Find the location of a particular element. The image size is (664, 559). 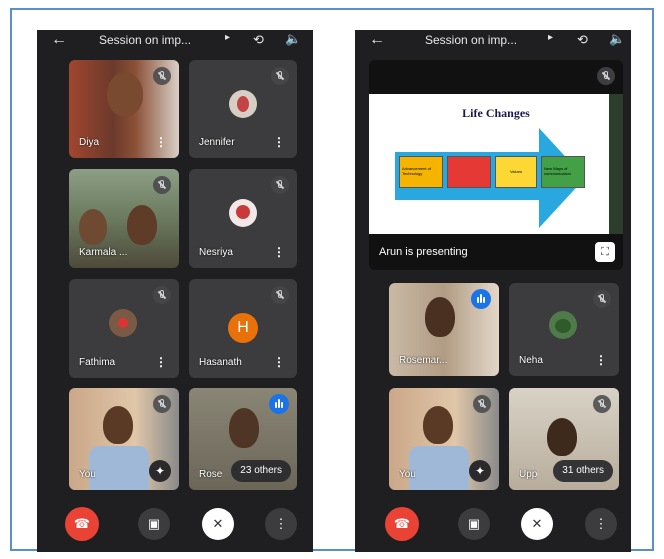

presenting-caption: Arun is presenting is located at coordinates (423, 252).